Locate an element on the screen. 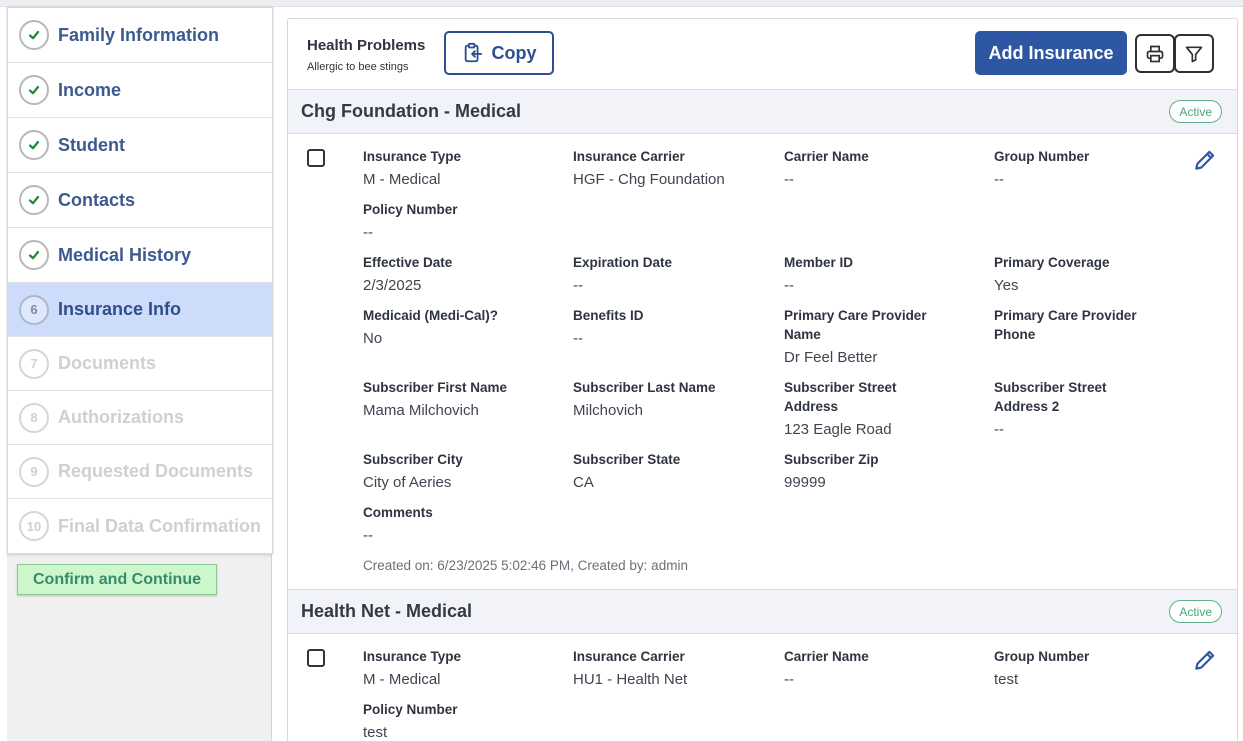 Image resolution: width=1243 pixels, height=741 pixels. step-authorizations: 8 Authorizations is located at coordinates (140, 418).